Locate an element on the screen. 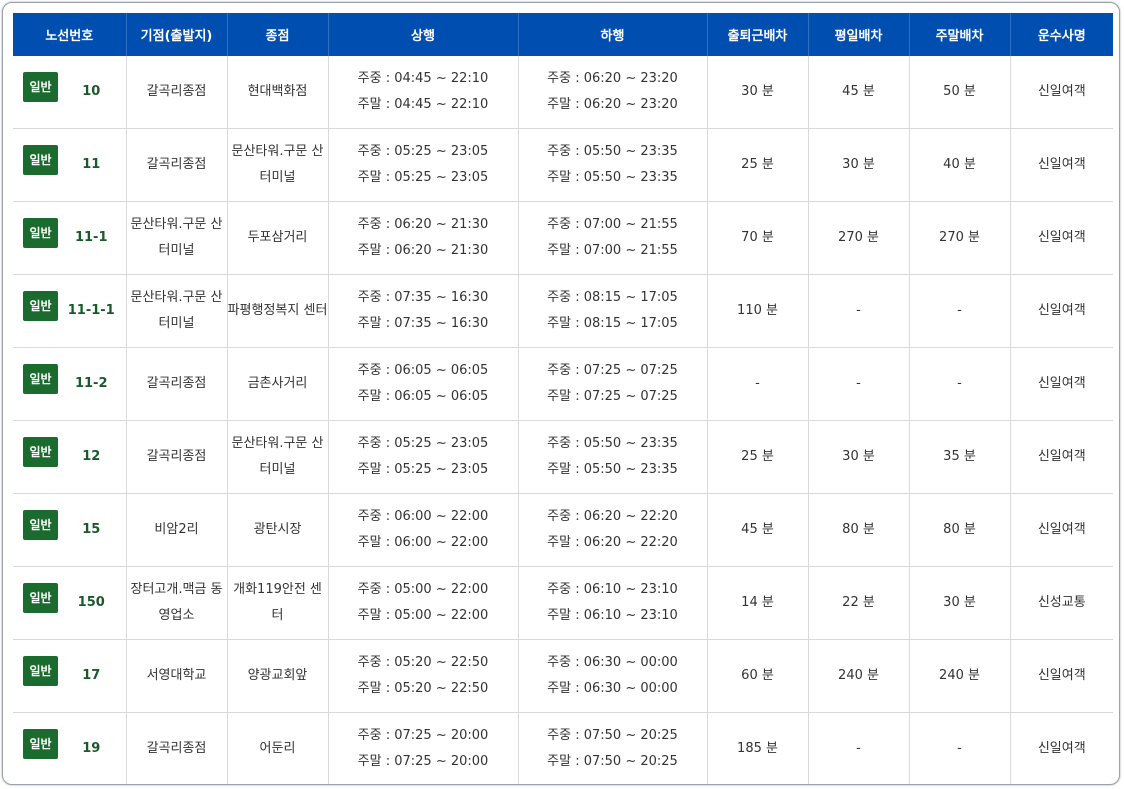 This screenshot has height=789, width=1124. down-cell: 주중 : 08:15 ~ 17:05 주말 : 08:15 ~ 17:05 is located at coordinates (612, 311).